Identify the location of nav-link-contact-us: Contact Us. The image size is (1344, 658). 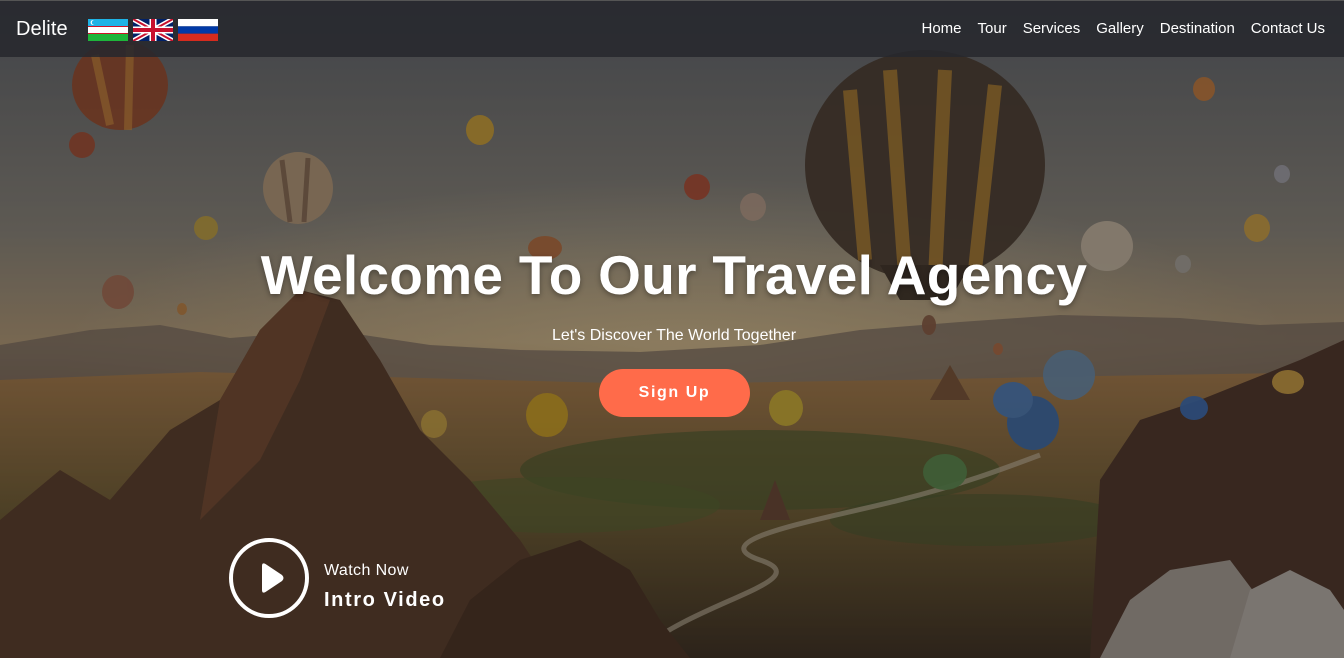
(1288, 28).